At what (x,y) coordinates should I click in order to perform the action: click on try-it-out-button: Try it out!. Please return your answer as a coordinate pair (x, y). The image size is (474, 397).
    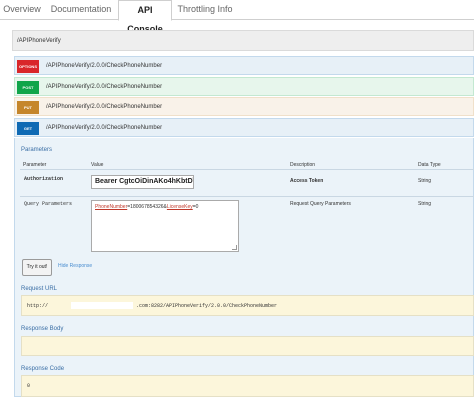
    Looking at the image, I should click on (37, 267).